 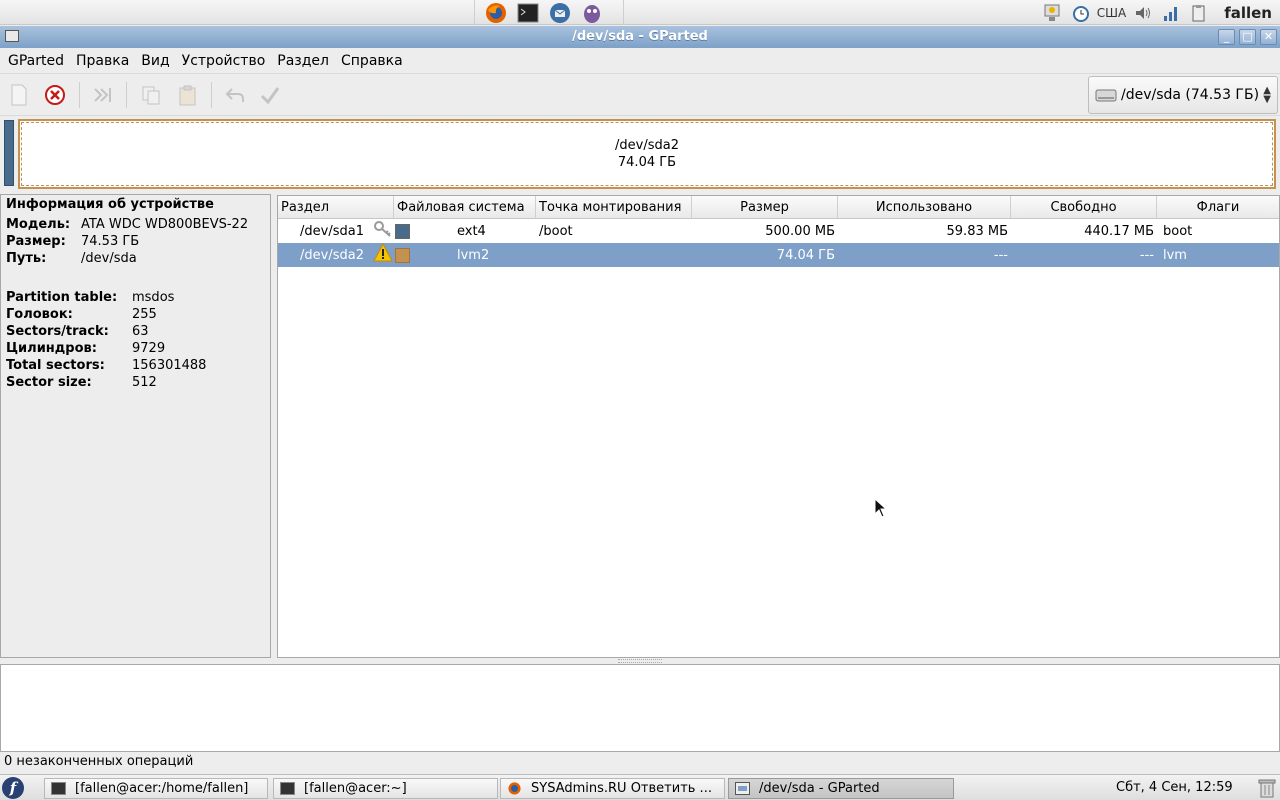 I want to click on heads-label: Головок:, so click(x=39, y=314).